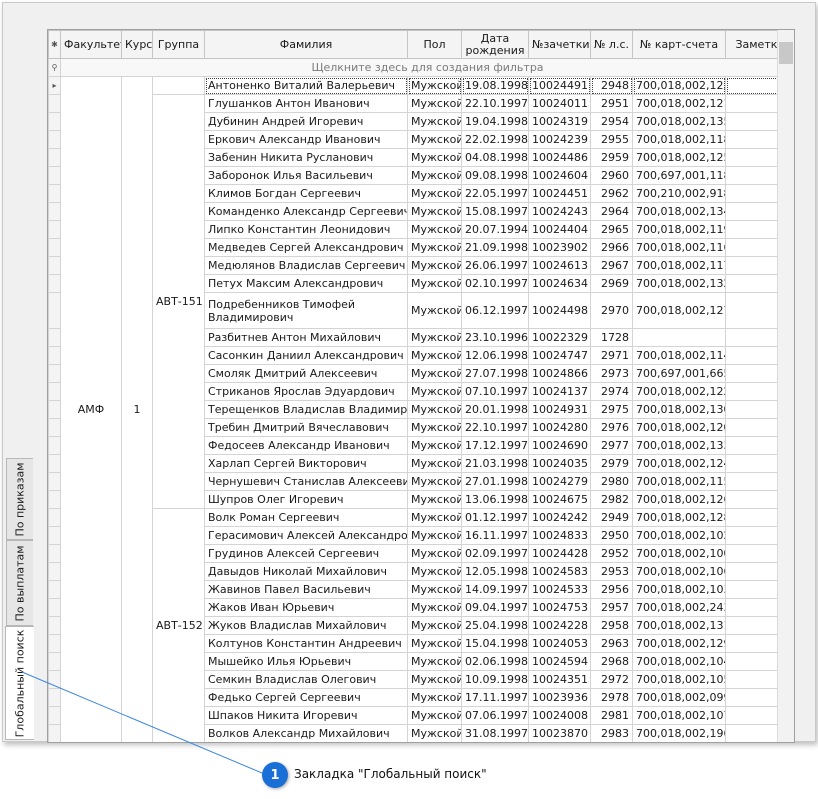 The width and height of the screenshot is (818, 799). What do you see at coordinates (390, 774) in the screenshot?
I see `callout-caption: Закладка "Глобальный поиск"` at bounding box center [390, 774].